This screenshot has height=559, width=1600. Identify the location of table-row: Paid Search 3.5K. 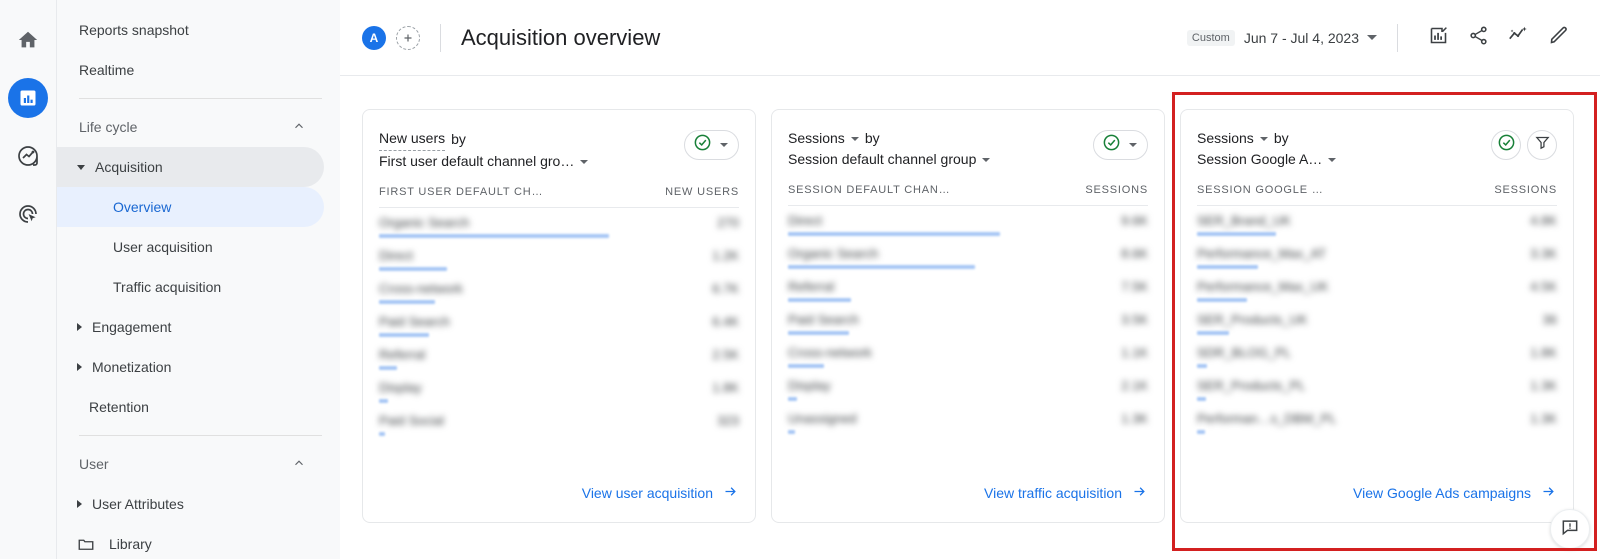
(968, 325).